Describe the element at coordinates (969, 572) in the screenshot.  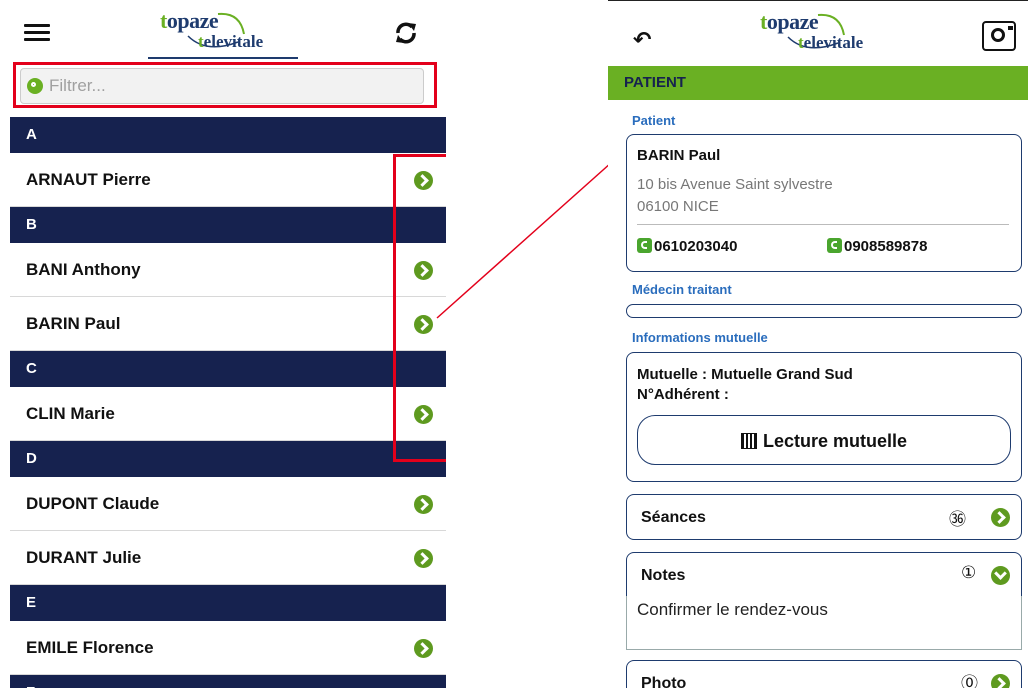
I see `notes-count: ①` at that location.